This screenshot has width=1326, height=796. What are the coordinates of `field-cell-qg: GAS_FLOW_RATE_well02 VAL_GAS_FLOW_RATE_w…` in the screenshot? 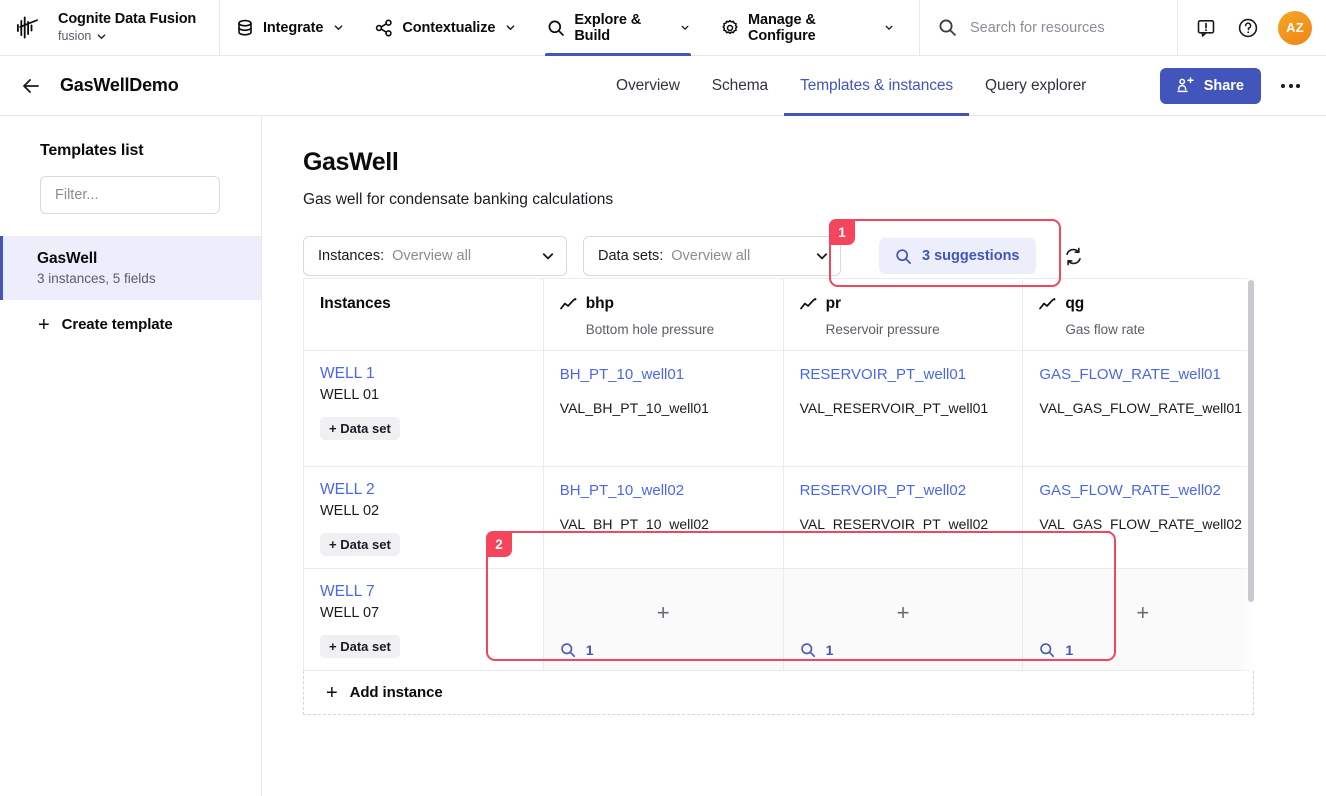 It's located at (1138, 517).